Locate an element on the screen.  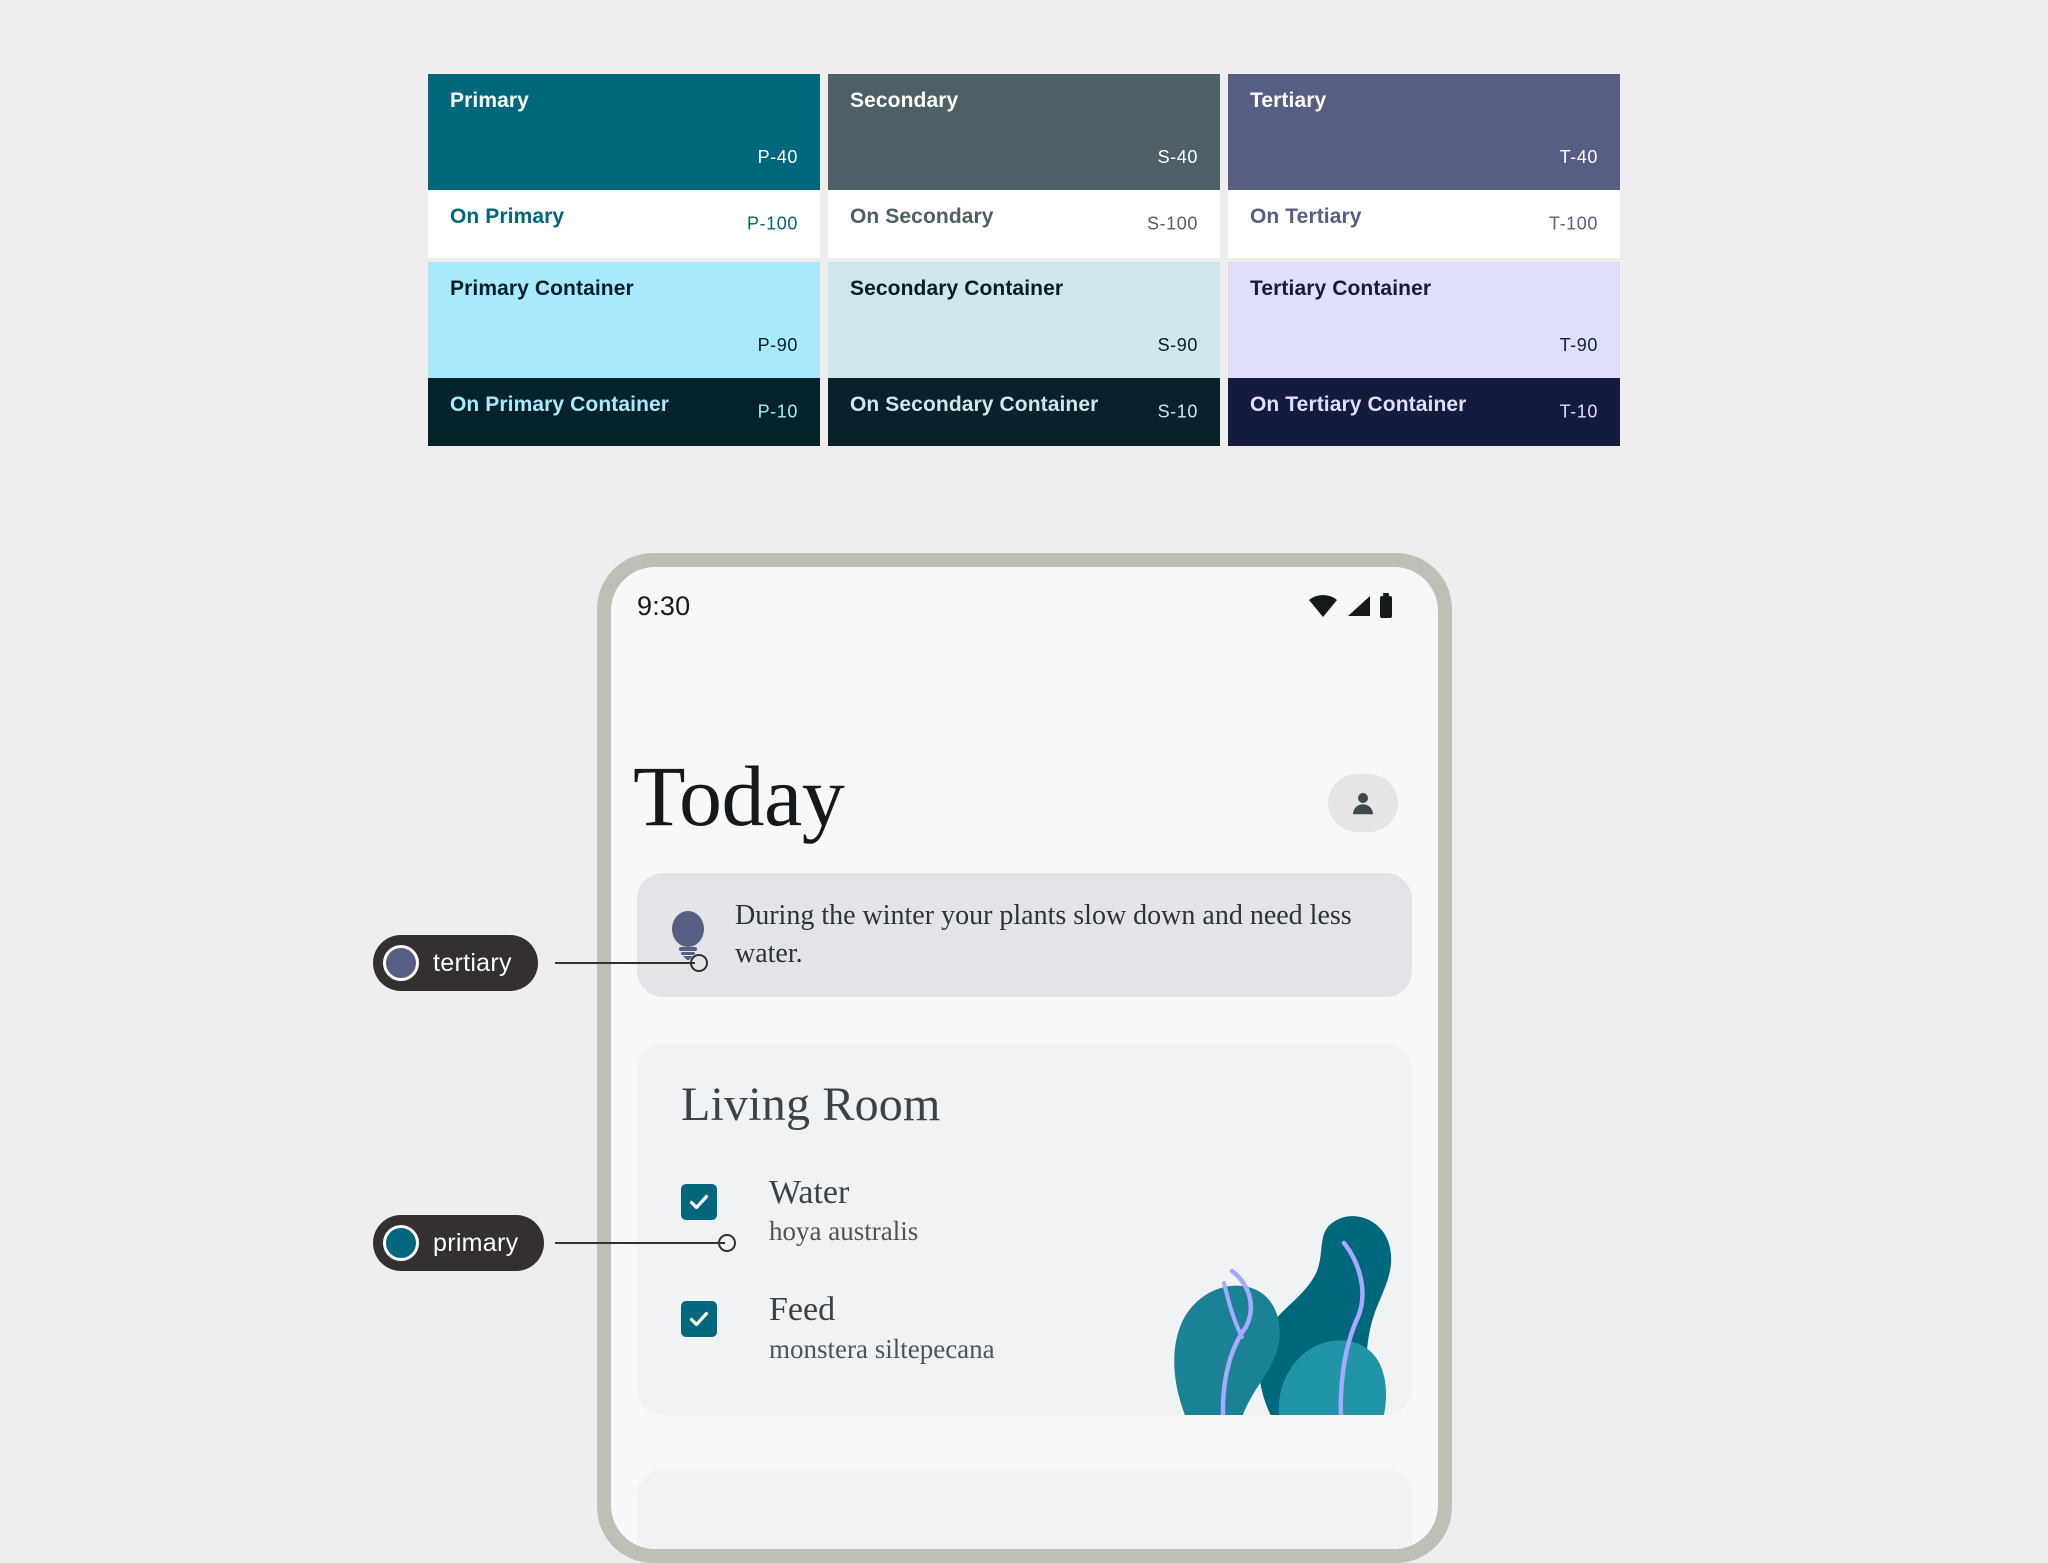
swatch-token: P-10 is located at coordinates (777, 411).